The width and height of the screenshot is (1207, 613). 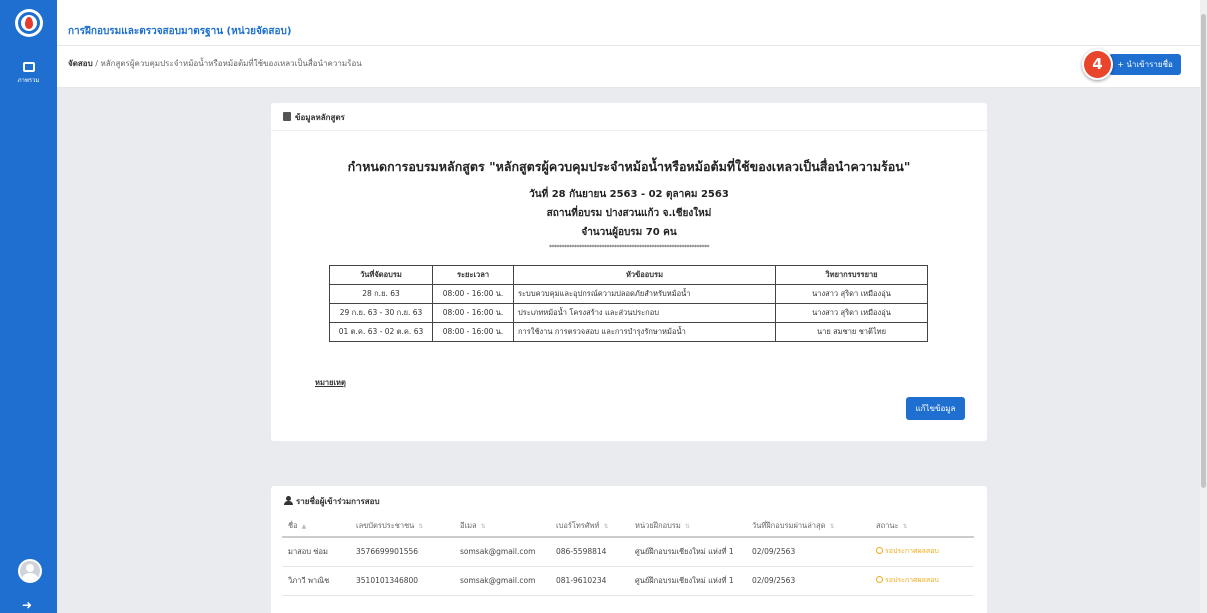 I want to click on column-header-name: ชื่อ ▲, so click(x=316, y=526).